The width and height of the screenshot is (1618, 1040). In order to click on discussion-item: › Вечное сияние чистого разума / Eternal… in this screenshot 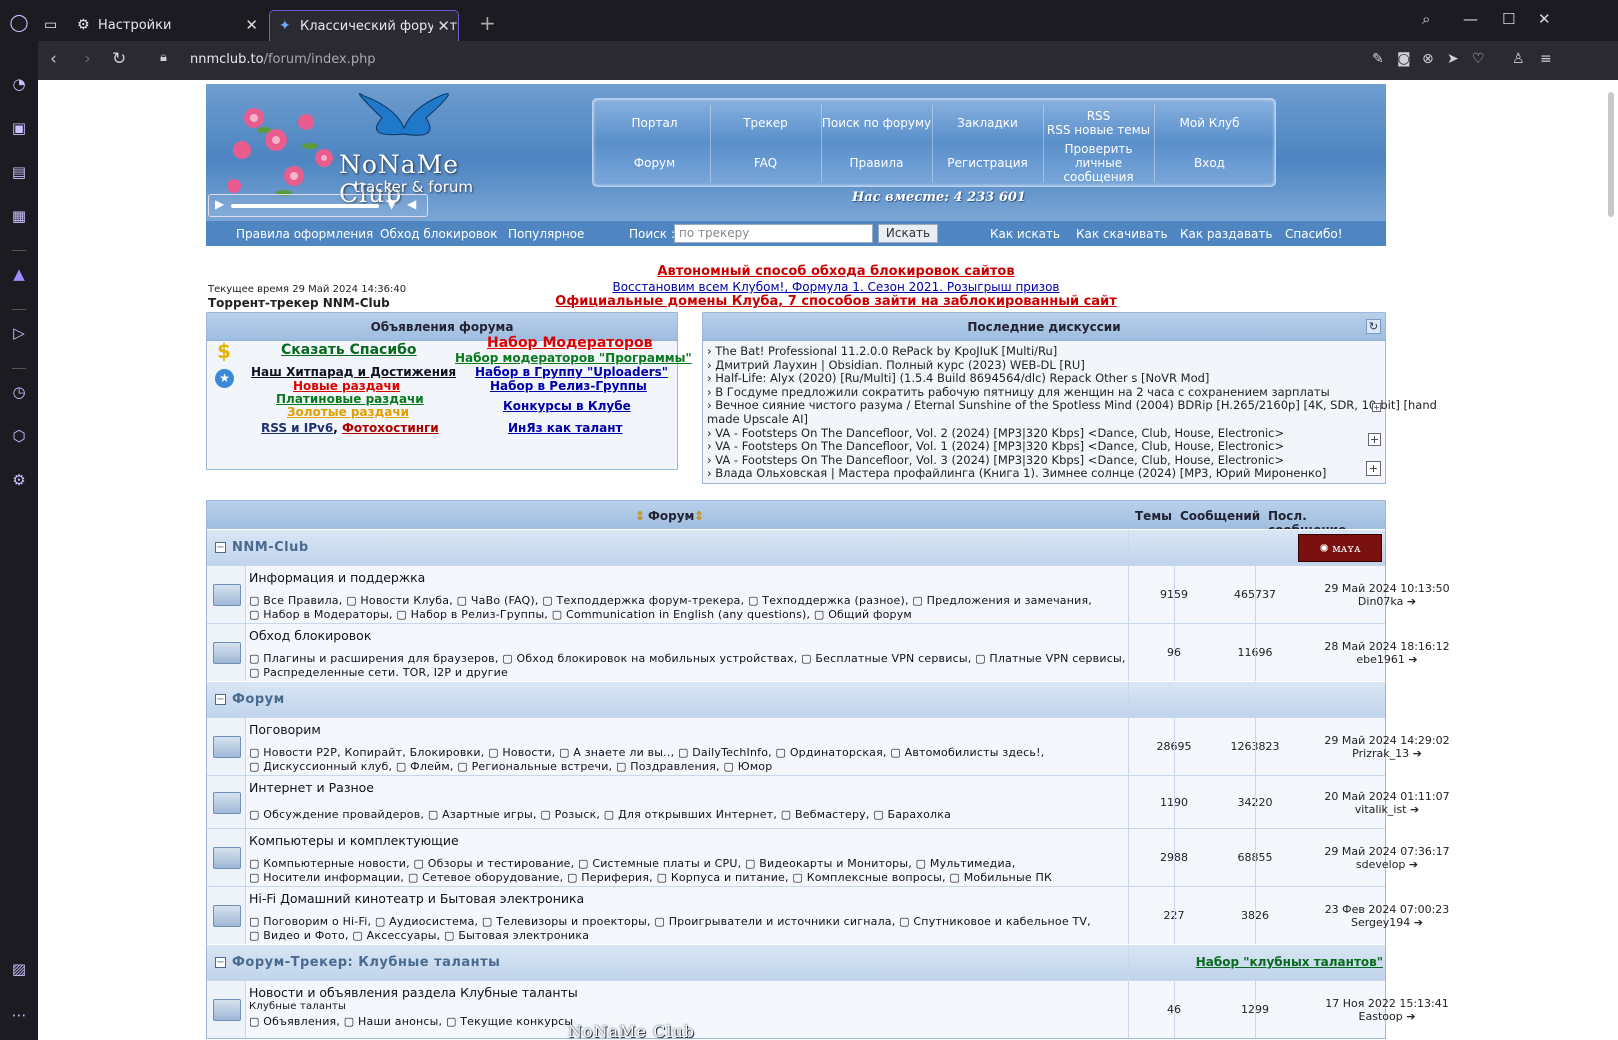, I will do `click(1072, 405)`.